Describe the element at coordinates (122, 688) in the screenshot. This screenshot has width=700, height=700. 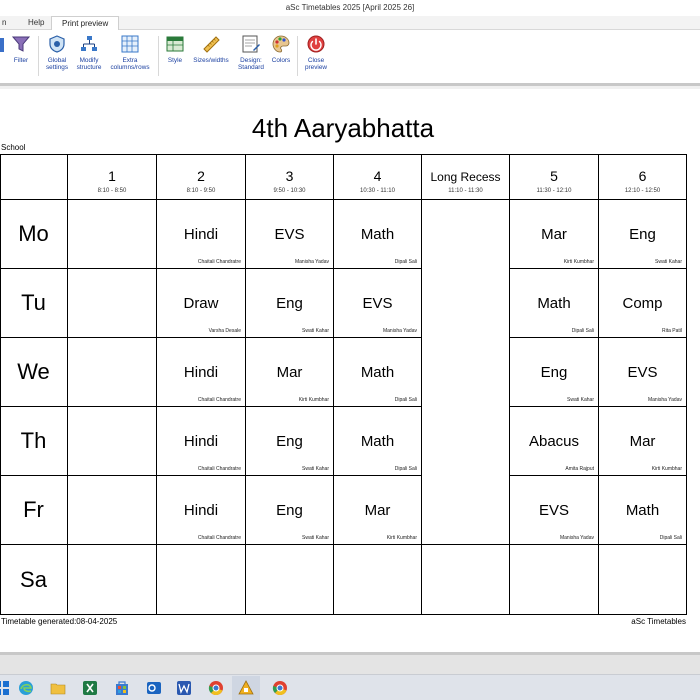
I see `store-icon` at that location.